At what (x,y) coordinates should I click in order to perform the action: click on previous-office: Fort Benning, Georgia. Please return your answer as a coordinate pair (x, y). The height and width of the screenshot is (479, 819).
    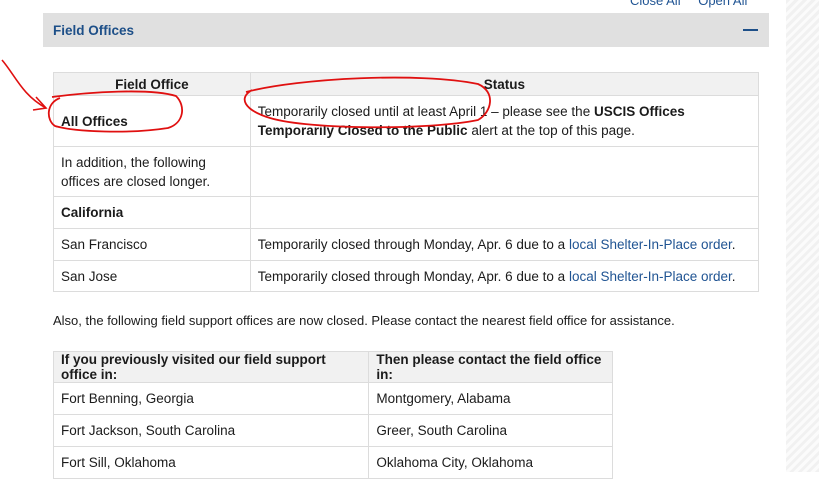
    Looking at the image, I should click on (211, 398).